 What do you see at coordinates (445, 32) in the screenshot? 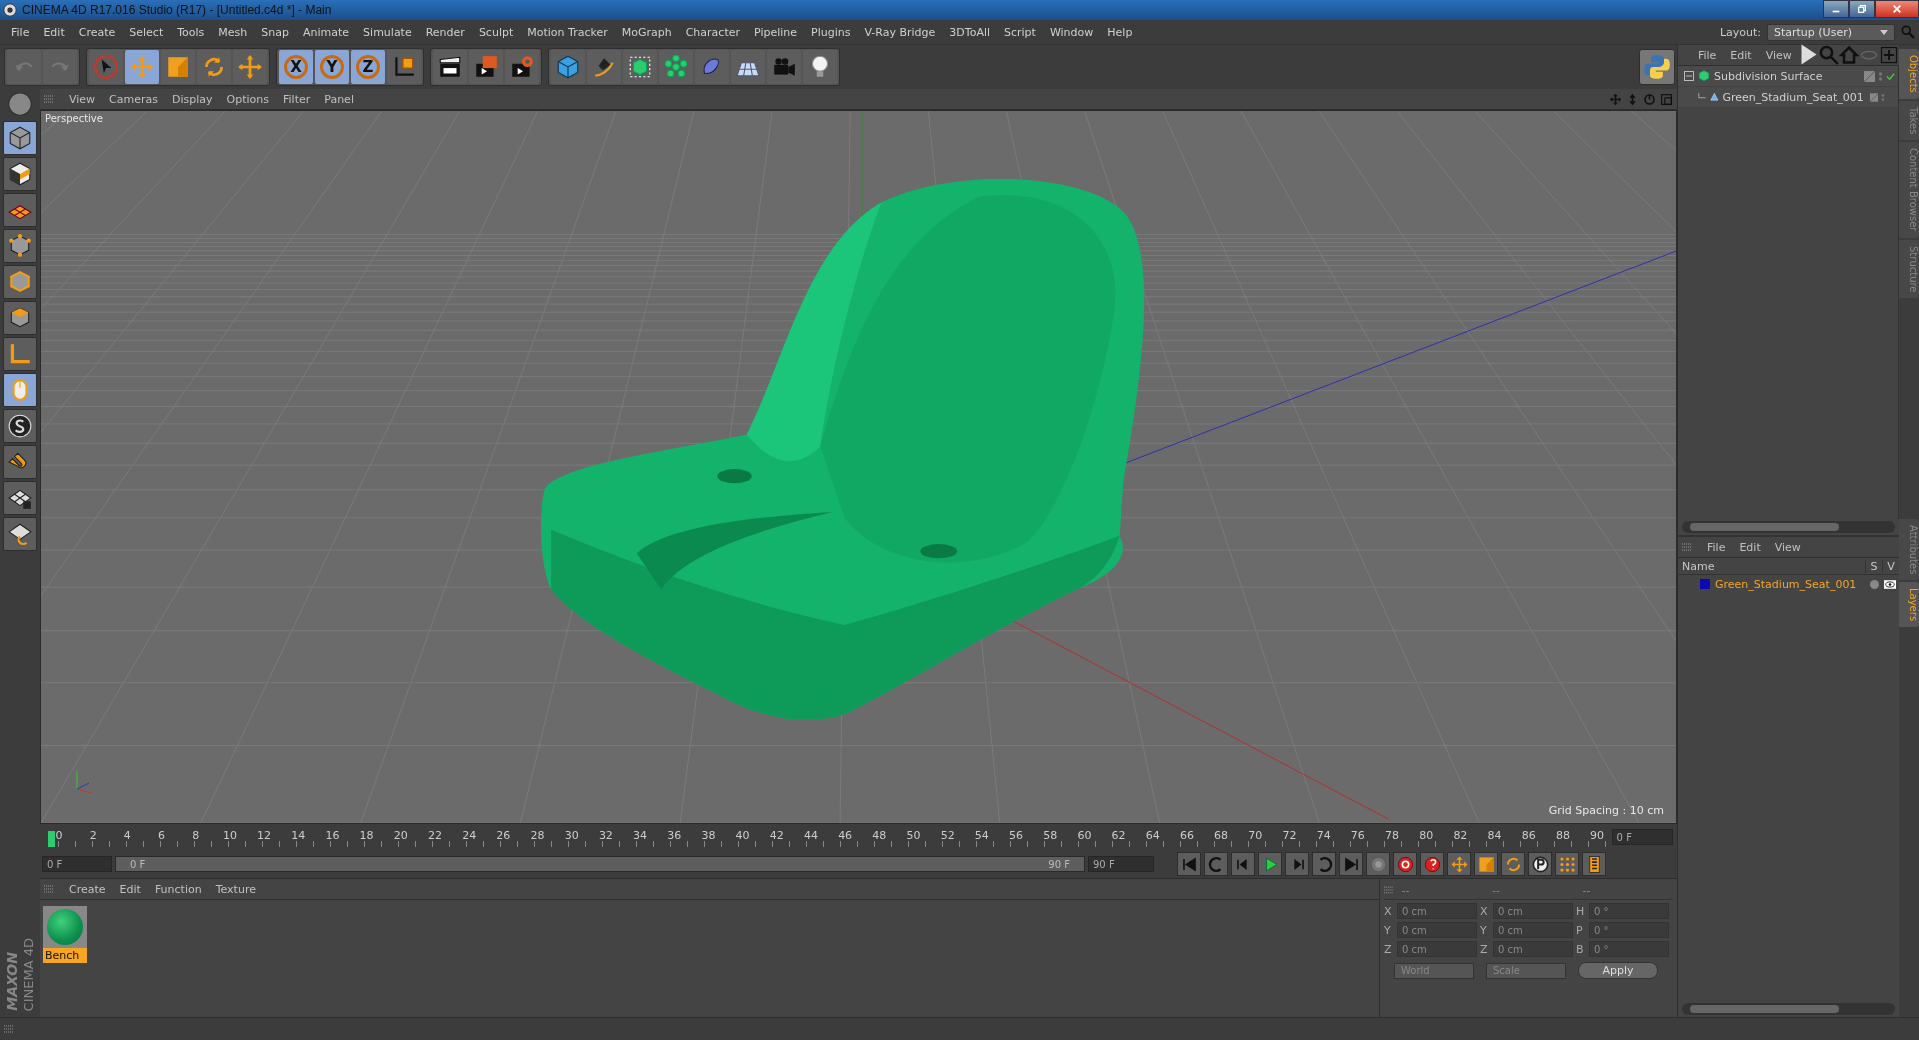
I see `menu-item: Render` at bounding box center [445, 32].